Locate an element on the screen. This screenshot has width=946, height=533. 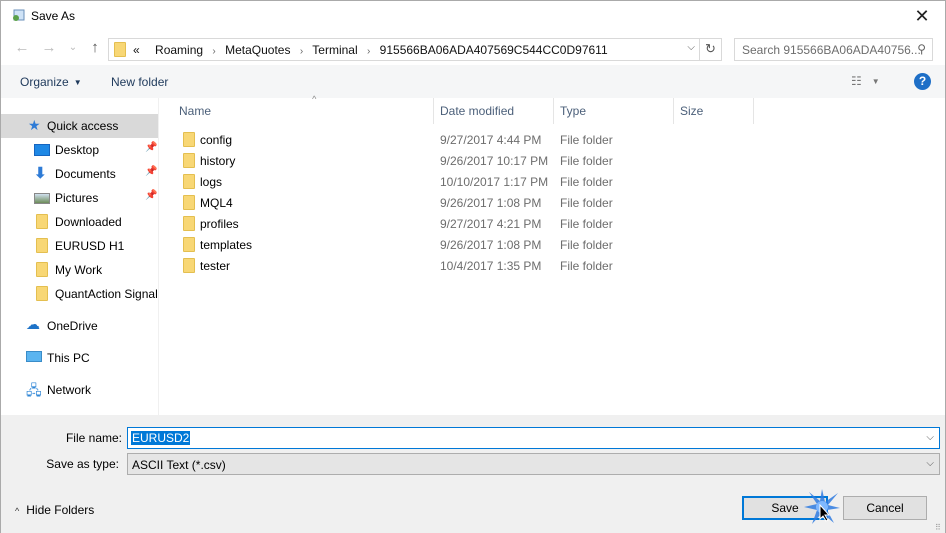
hide-folders-button: ^ Hide Folders is located at coordinates (54, 510).